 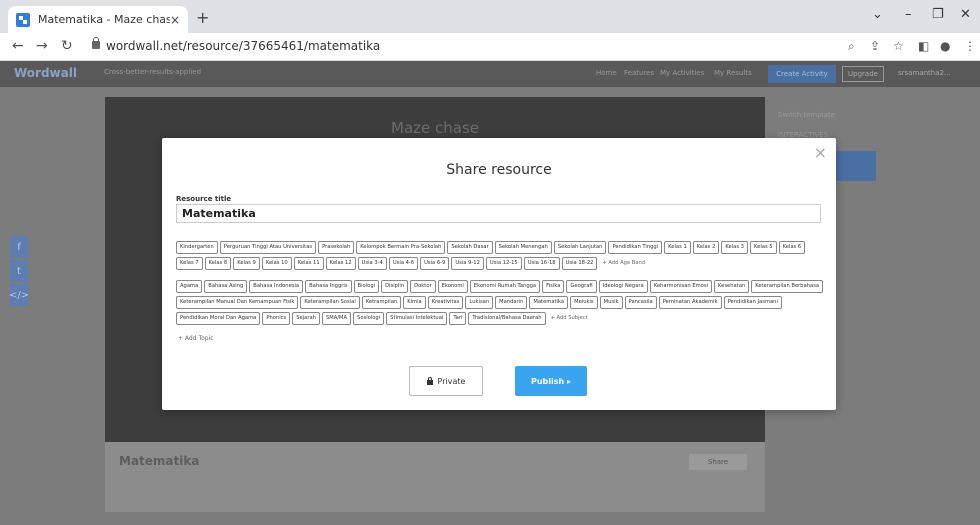 What do you see at coordinates (623, 263) in the screenshot?
I see `add-age-band-link: + Add Age Band` at bounding box center [623, 263].